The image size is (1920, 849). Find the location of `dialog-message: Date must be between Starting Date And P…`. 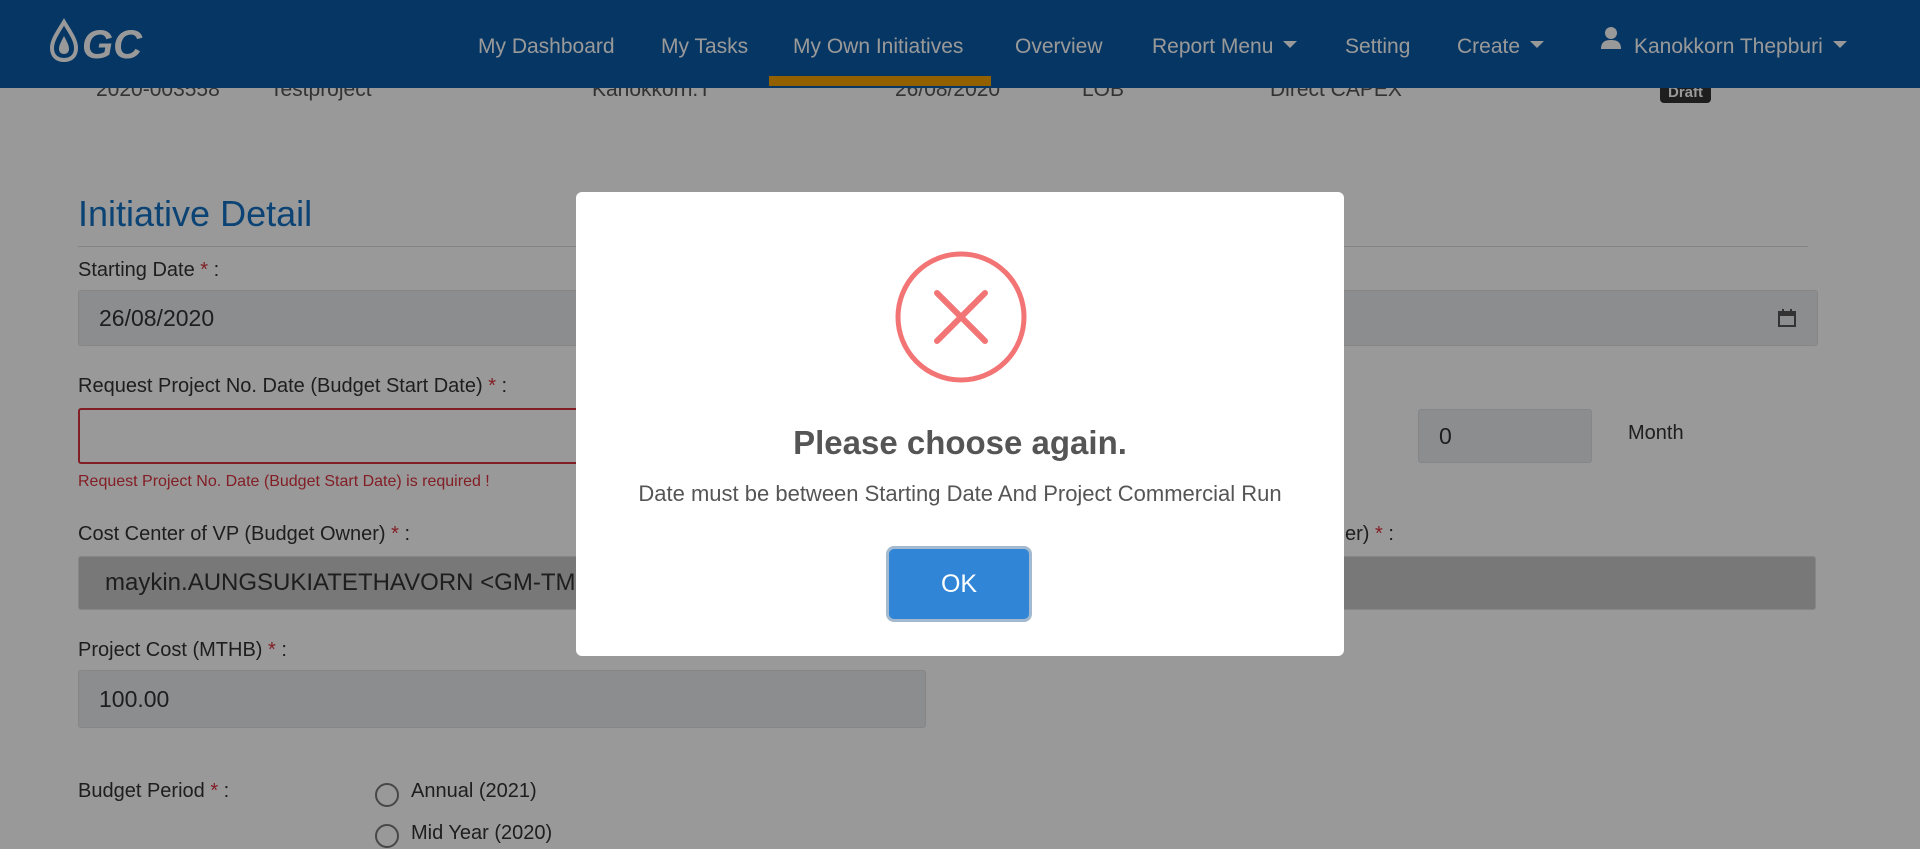

dialog-message: Date must be between Starting Date And P… is located at coordinates (960, 493).